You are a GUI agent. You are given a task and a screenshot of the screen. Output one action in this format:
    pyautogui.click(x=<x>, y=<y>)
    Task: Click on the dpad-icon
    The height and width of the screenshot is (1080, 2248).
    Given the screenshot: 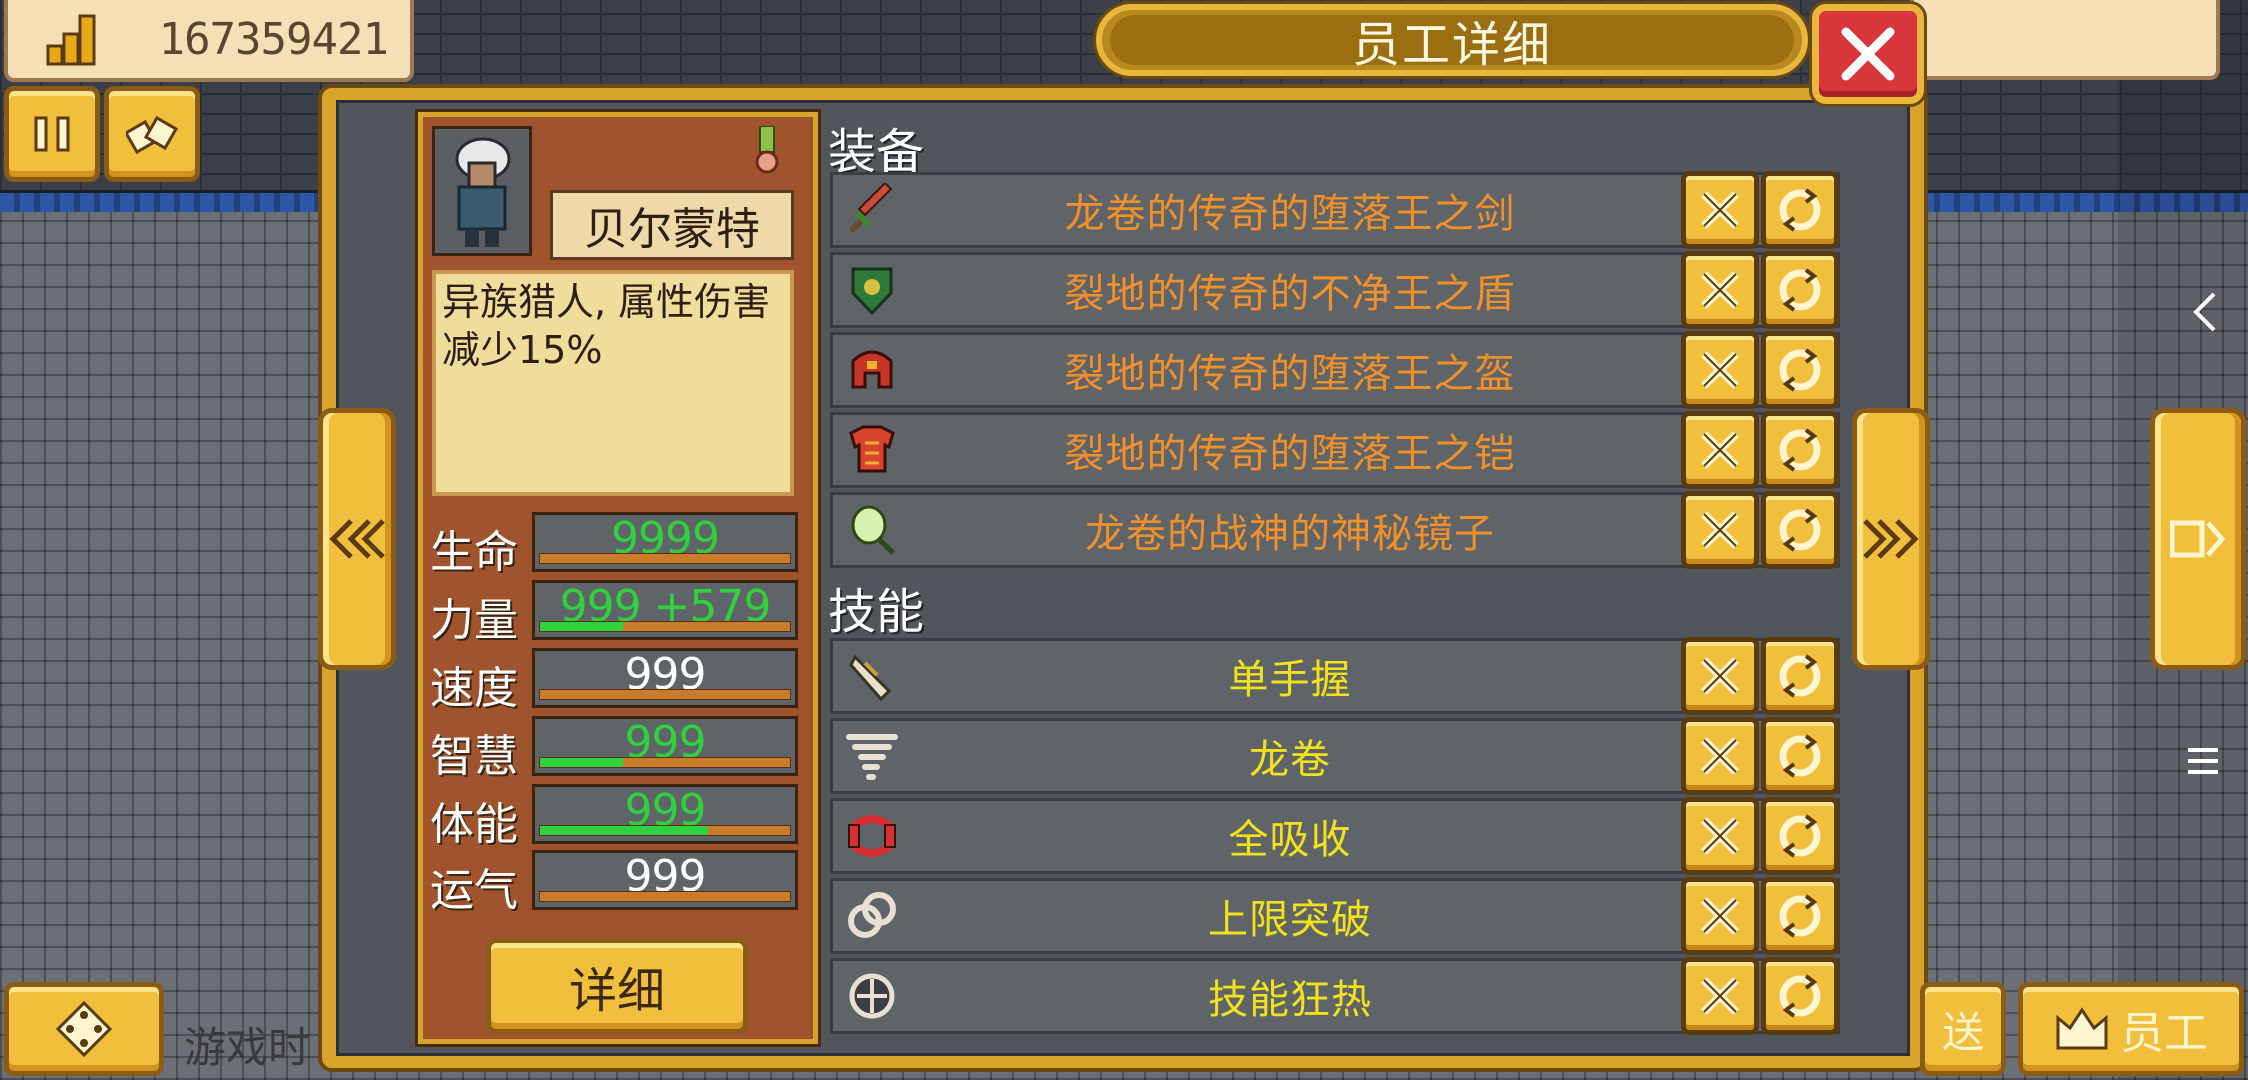 What is the action you would take?
    pyautogui.click(x=84, y=1029)
    